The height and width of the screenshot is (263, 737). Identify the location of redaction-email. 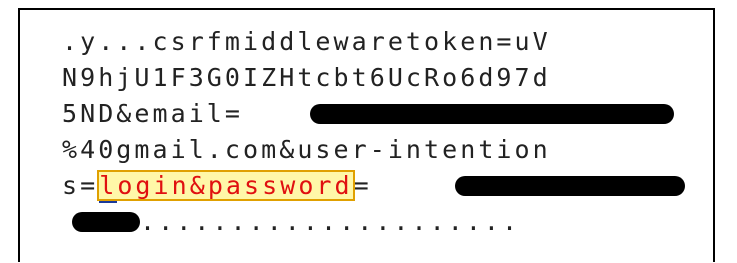
(492, 114).